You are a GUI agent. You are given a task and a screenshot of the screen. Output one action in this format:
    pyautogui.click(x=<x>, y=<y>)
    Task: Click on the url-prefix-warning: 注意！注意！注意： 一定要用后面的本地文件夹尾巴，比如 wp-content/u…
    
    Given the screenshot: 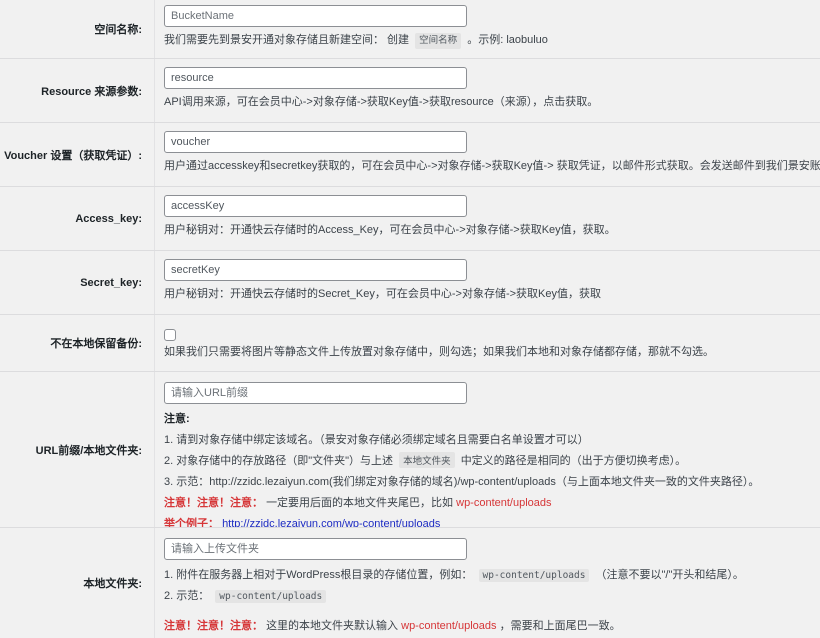 What is the action you would take?
    pyautogui.click(x=492, y=502)
    